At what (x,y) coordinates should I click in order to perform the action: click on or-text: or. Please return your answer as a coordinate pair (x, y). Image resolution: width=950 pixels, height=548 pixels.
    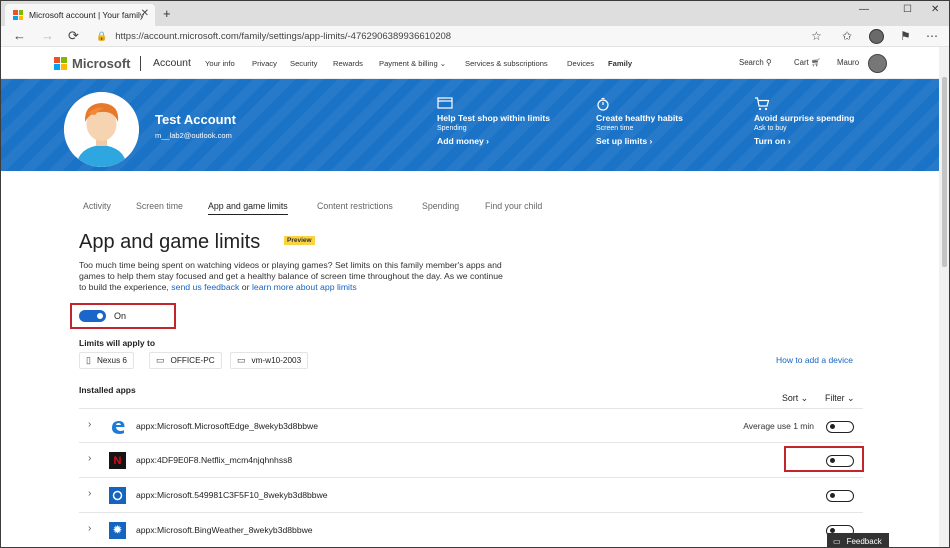
    Looking at the image, I should click on (245, 287).